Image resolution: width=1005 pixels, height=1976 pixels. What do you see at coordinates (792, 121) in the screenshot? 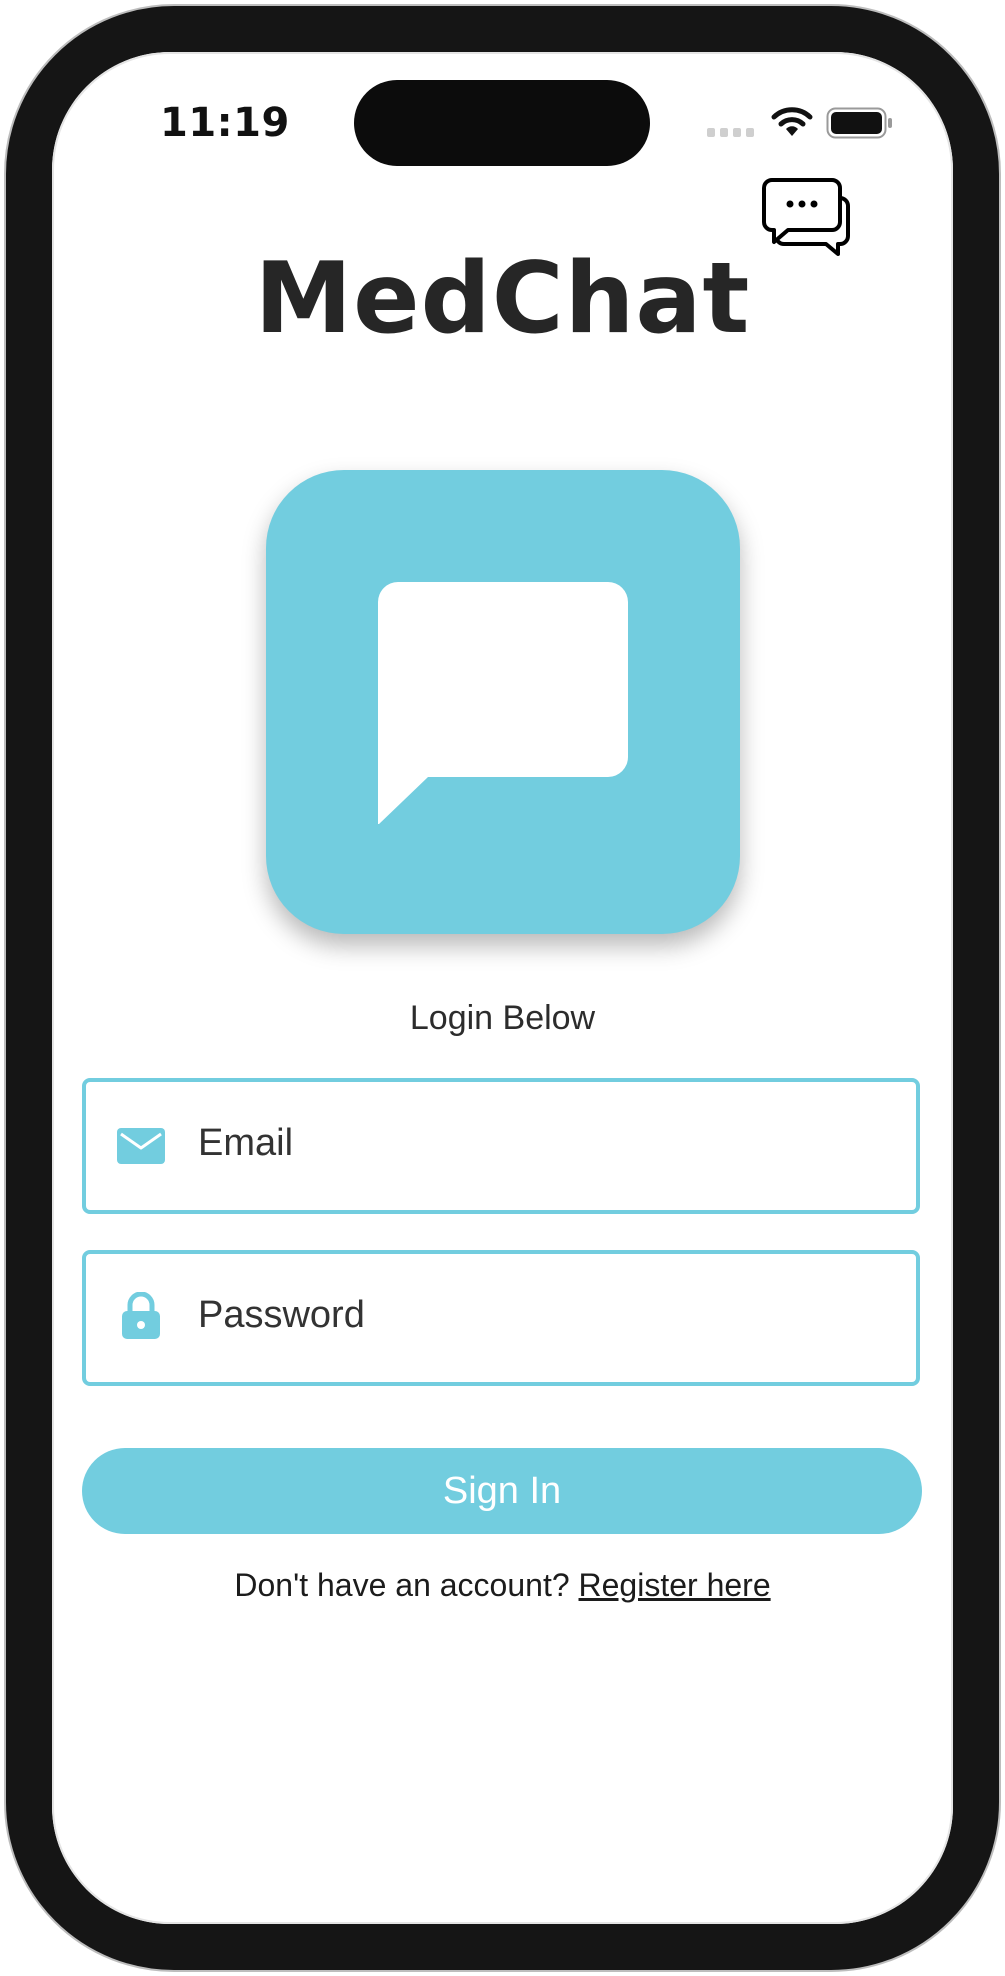
I see `wifi-icon` at bounding box center [792, 121].